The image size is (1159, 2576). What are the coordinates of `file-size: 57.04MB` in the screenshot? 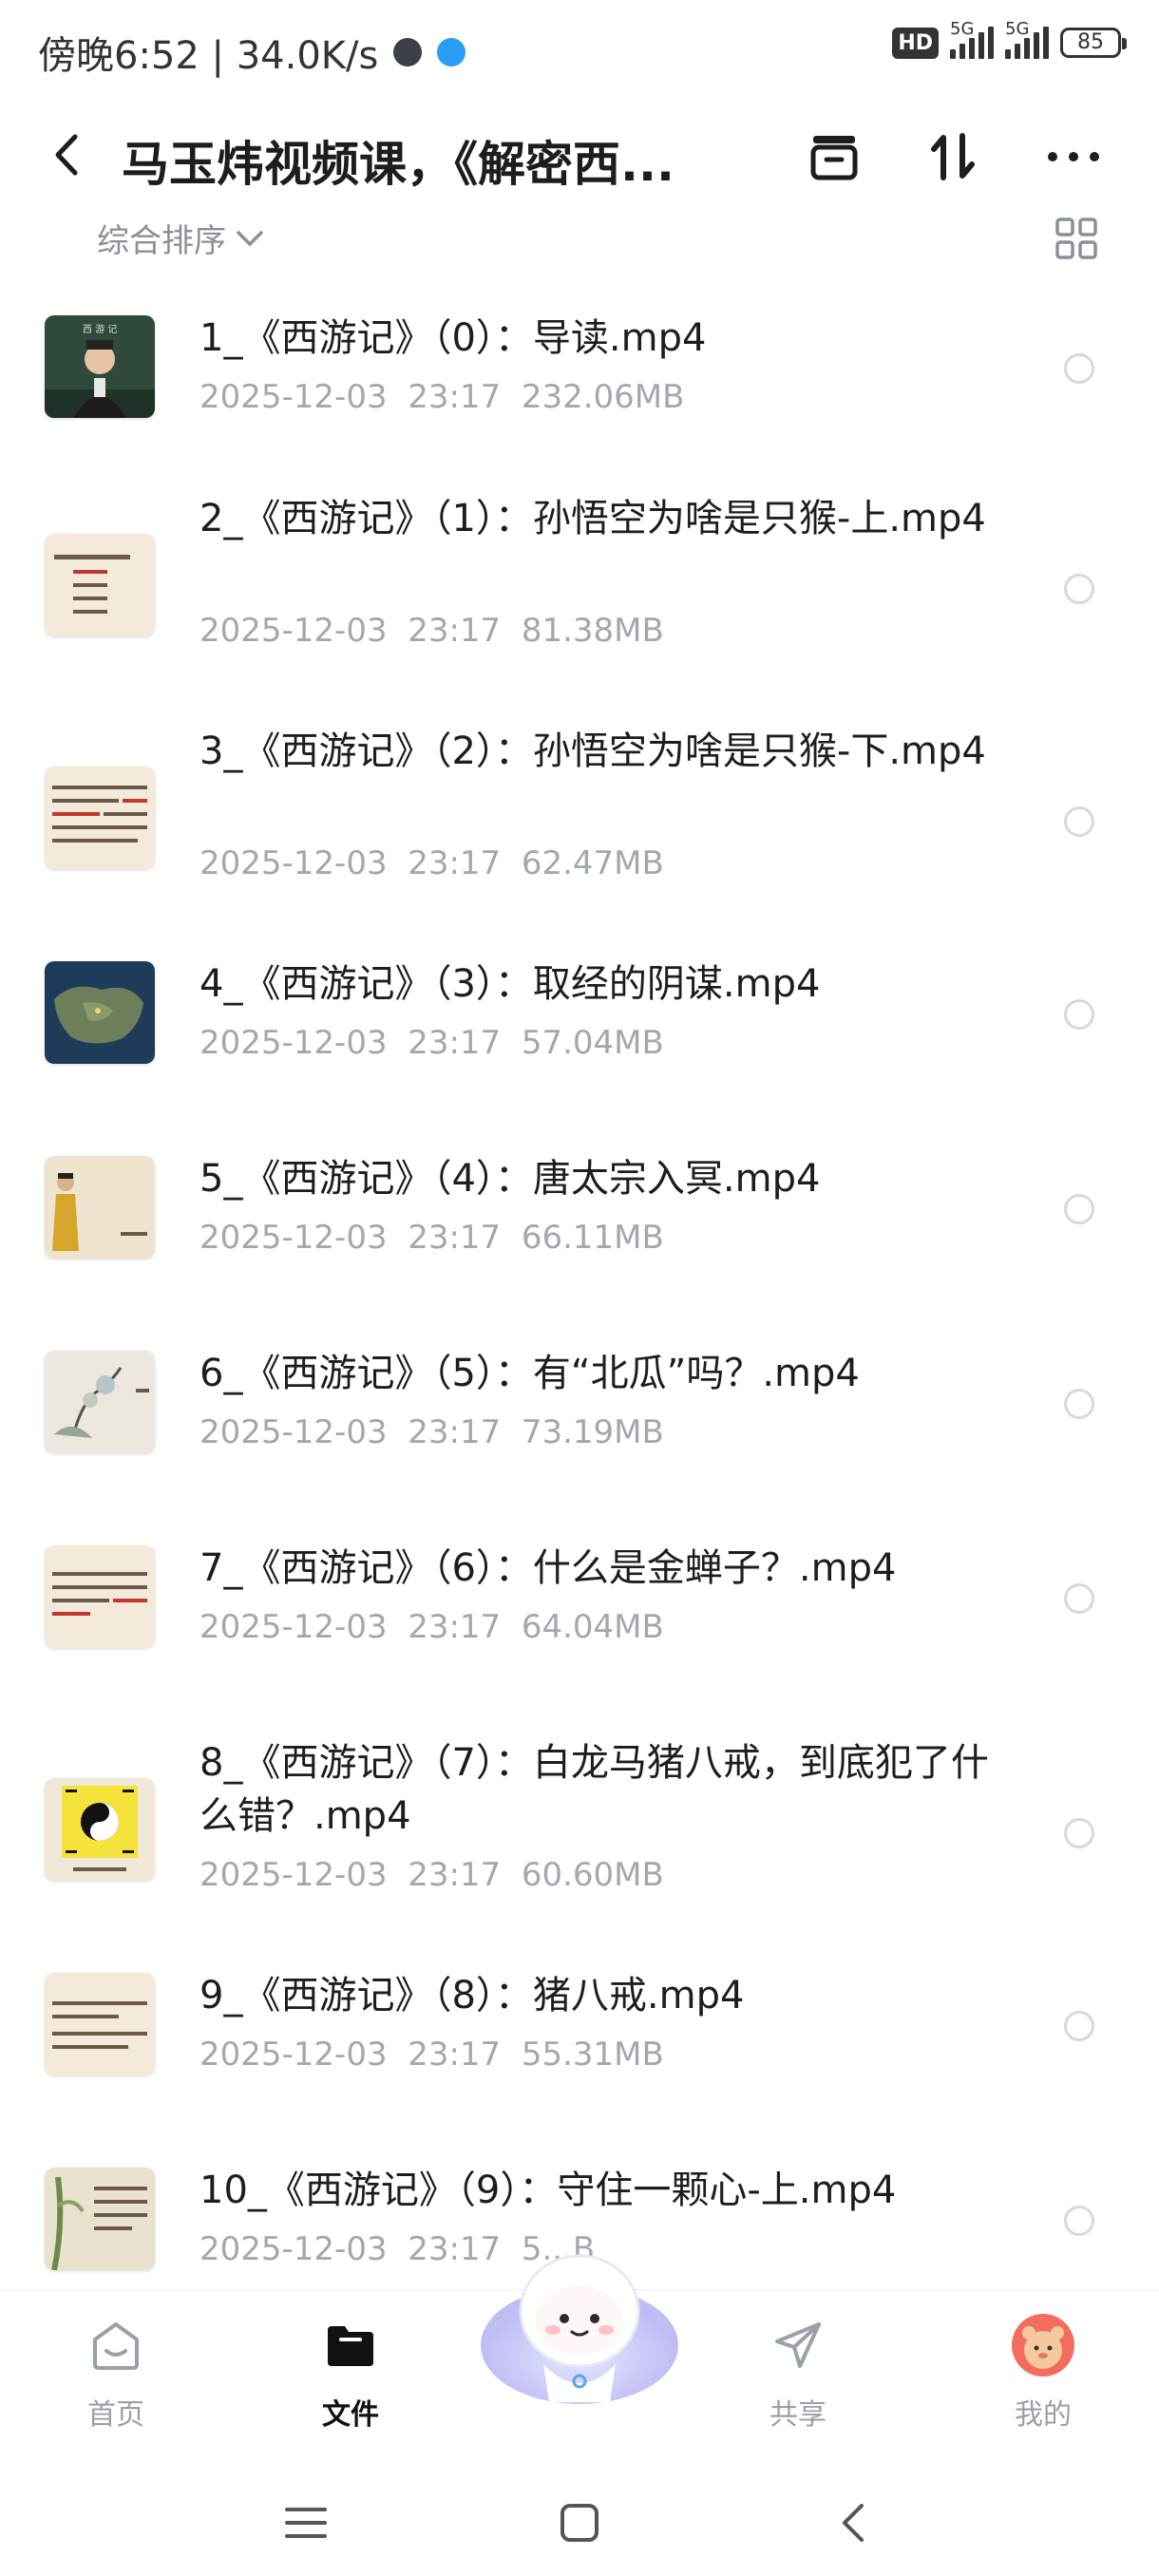 It's located at (592, 1043).